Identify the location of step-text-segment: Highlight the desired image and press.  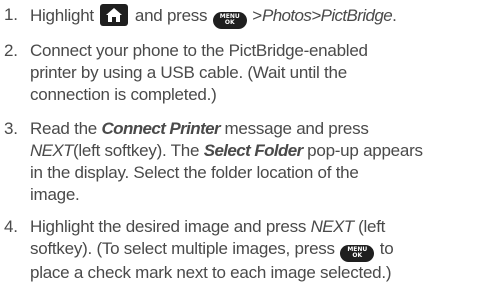
(168, 226).